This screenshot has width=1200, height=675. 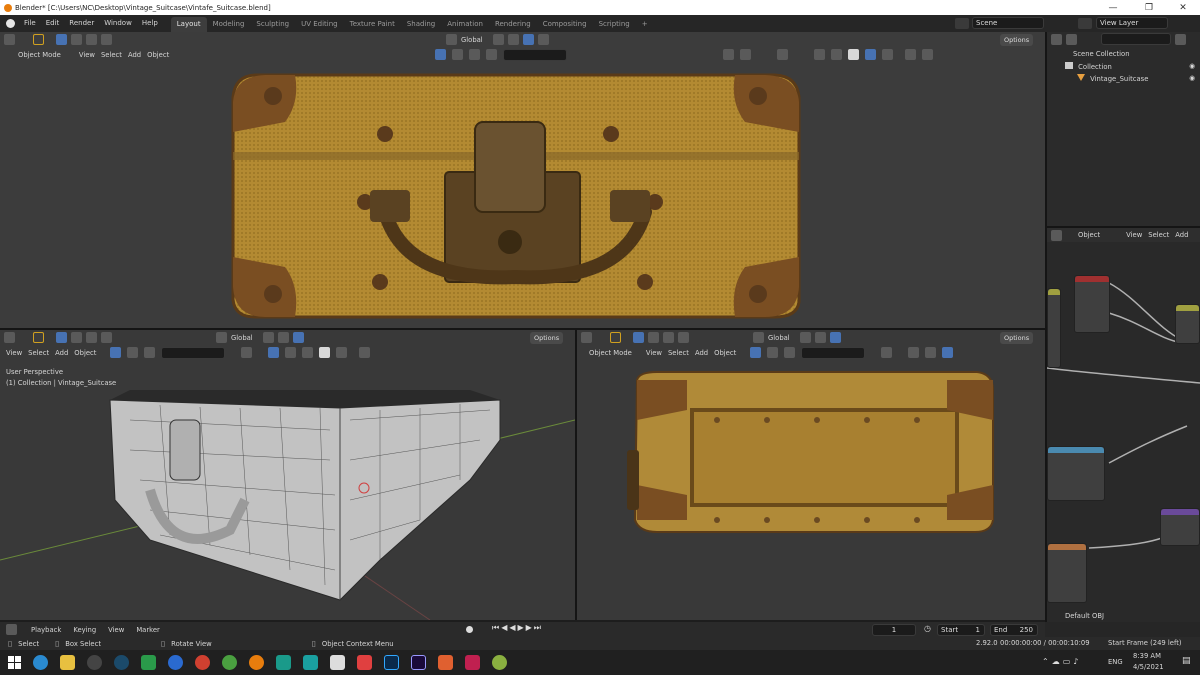 I want to click on maximize-button: ❐, so click(x=1149, y=7).